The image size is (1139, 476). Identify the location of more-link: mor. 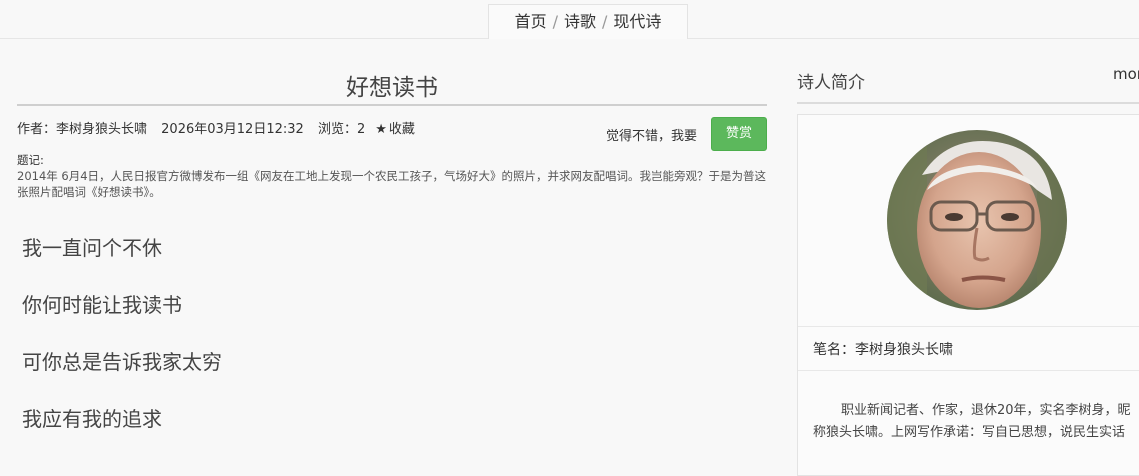
(1126, 74).